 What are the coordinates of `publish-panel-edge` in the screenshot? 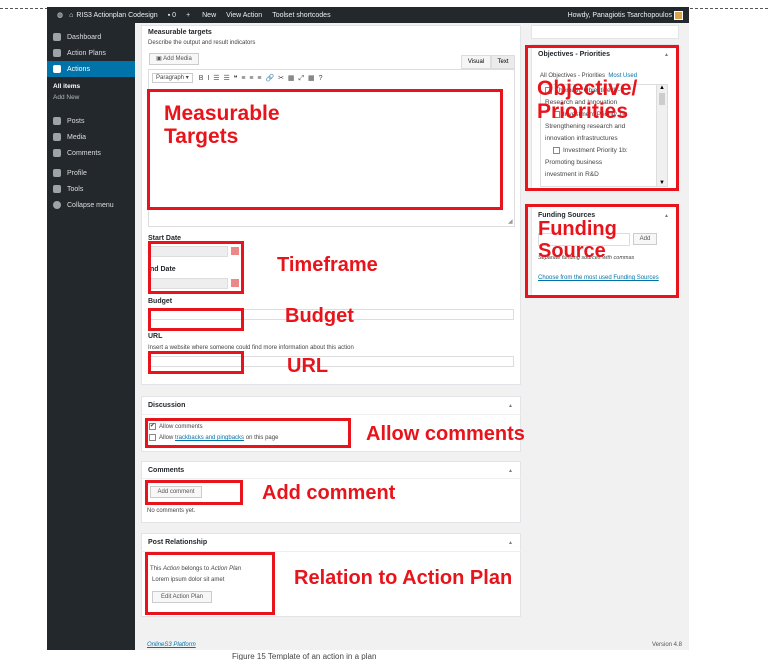 It's located at (605, 32).